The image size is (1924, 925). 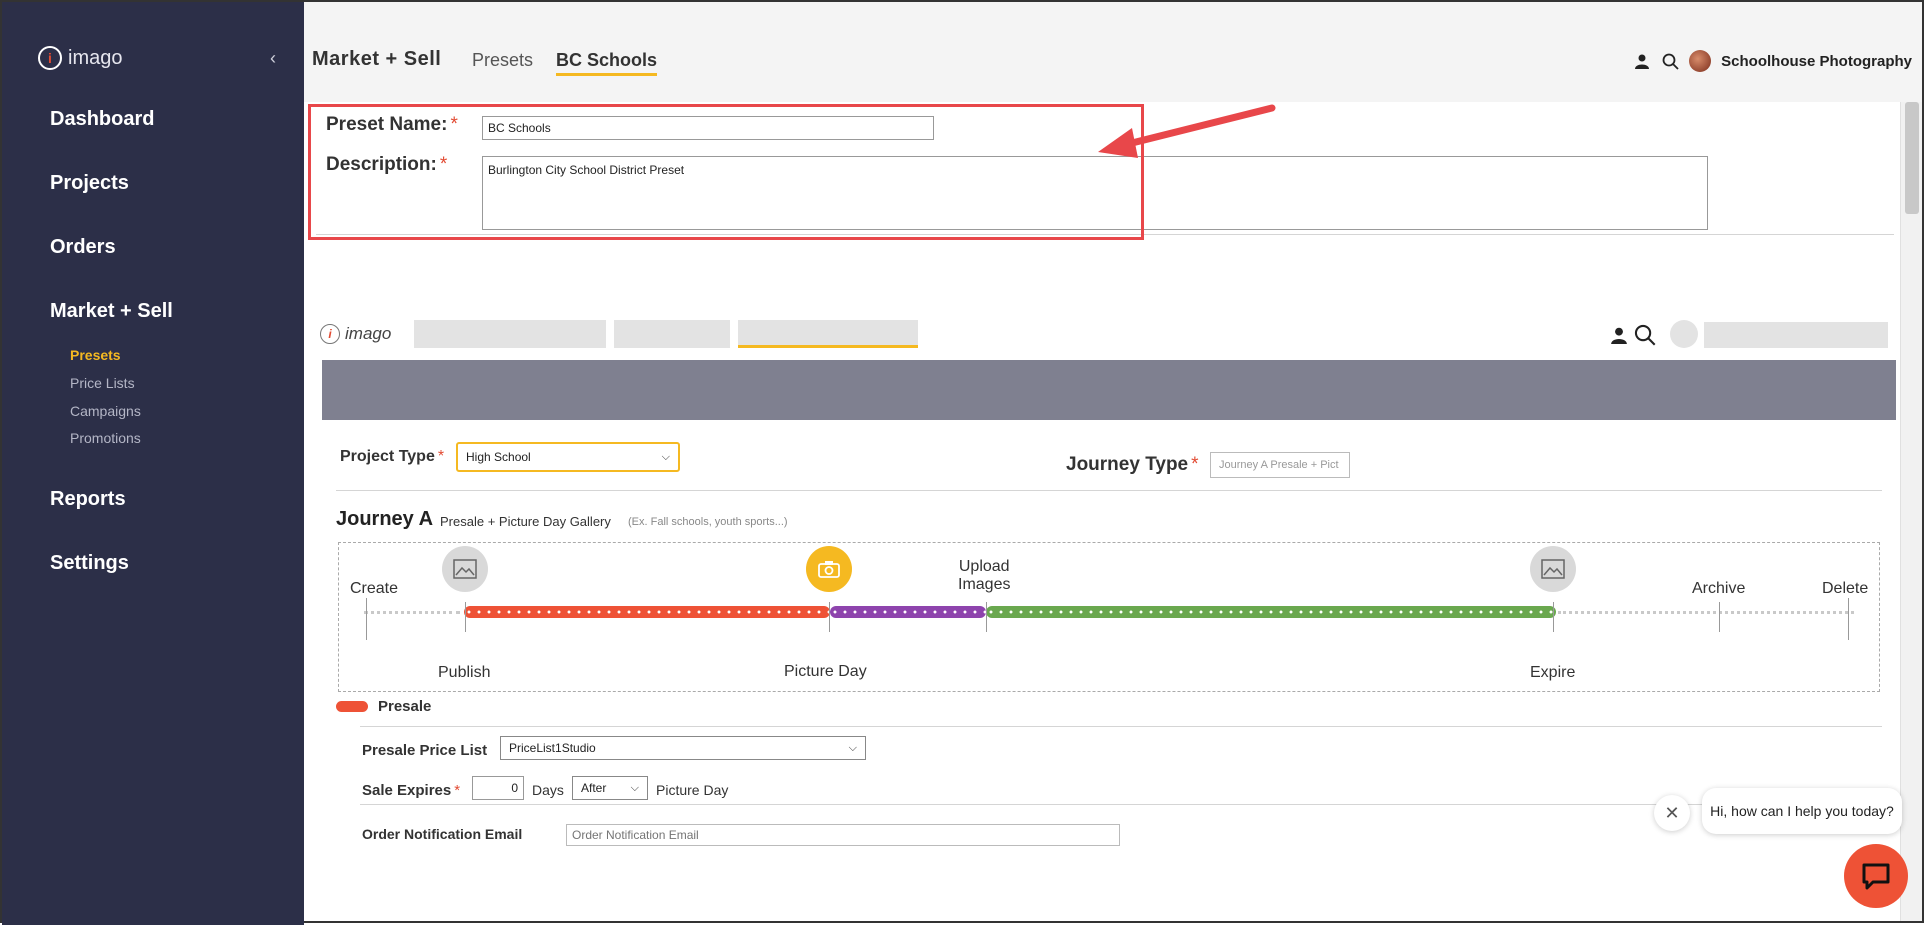 What do you see at coordinates (1553, 569) in the screenshot?
I see `expire-gallery-icon` at bounding box center [1553, 569].